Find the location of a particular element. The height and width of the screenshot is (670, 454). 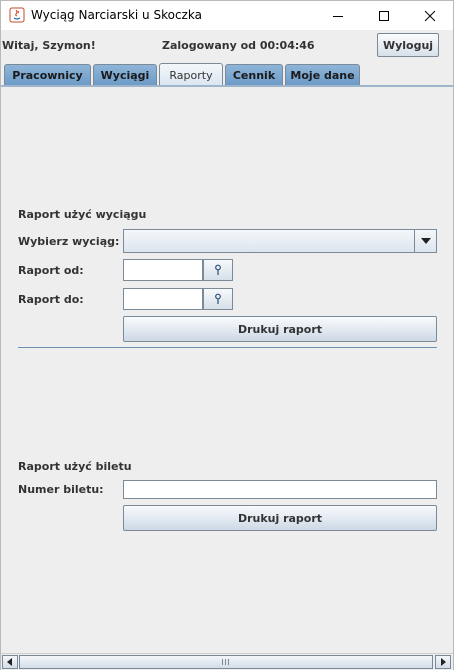

report-to-date-picker-button is located at coordinates (218, 299).